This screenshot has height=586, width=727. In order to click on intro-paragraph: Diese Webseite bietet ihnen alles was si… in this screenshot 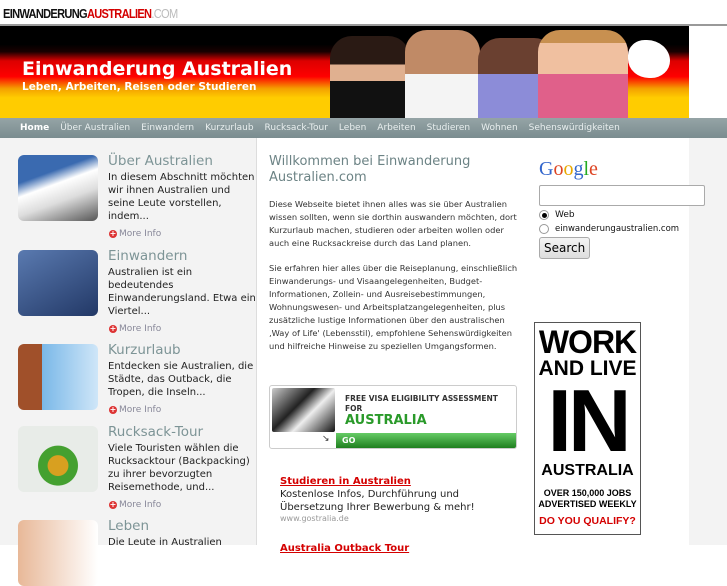, I will do `click(393, 223)`.